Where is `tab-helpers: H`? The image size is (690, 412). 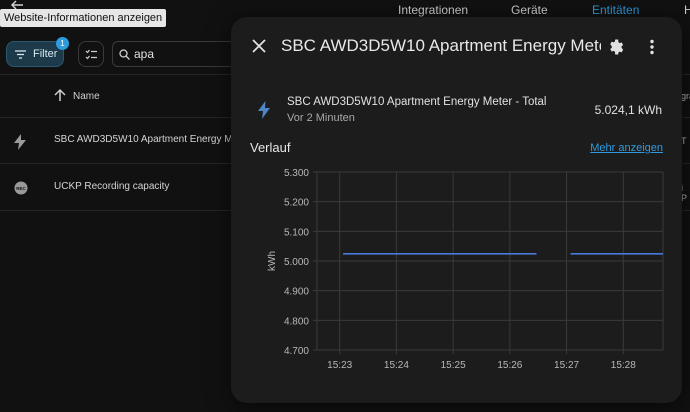
tab-helpers: H is located at coordinates (687, 10).